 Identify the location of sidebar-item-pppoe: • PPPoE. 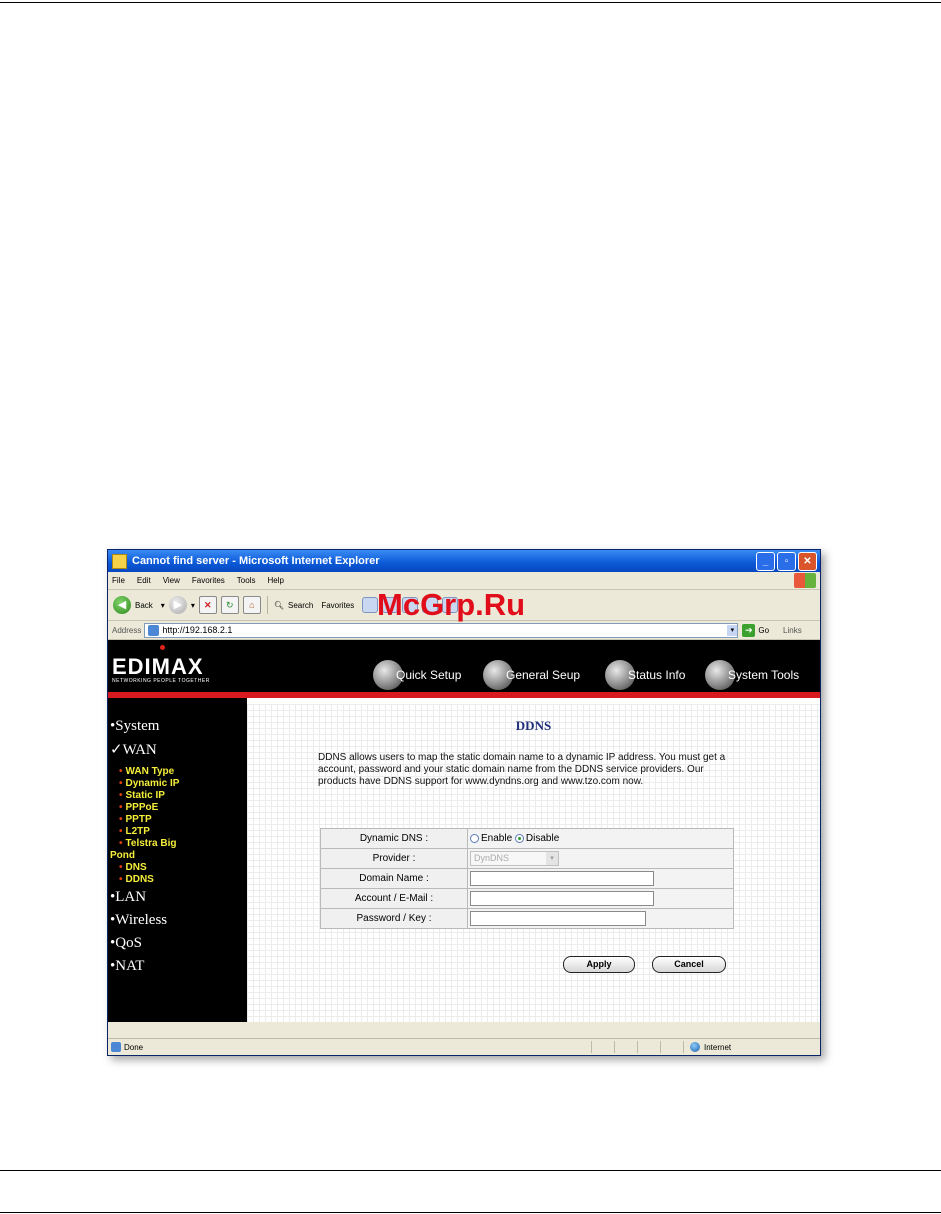
(138, 807).